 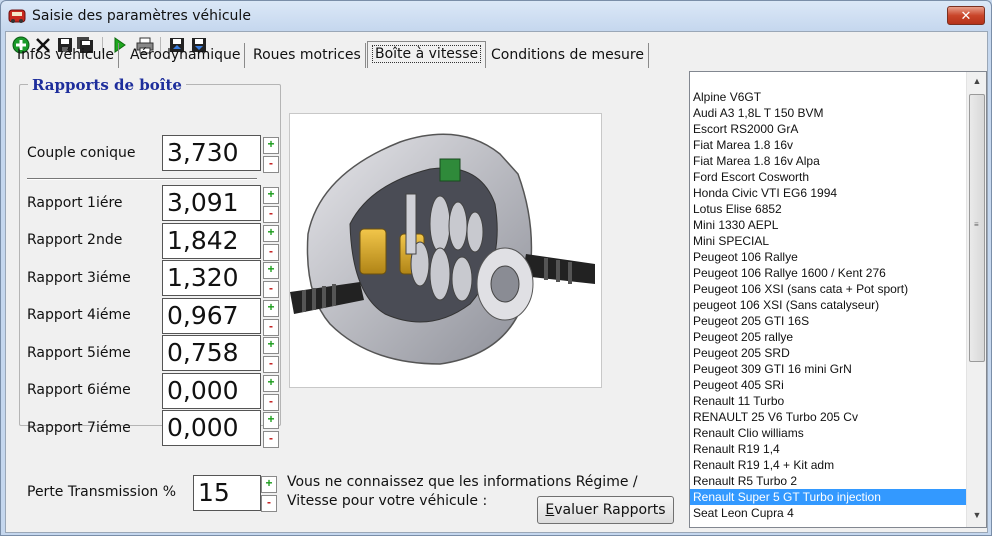 What do you see at coordinates (79, 390) in the screenshot?
I see `ratio-6-label: Rapport 6iéme` at bounding box center [79, 390].